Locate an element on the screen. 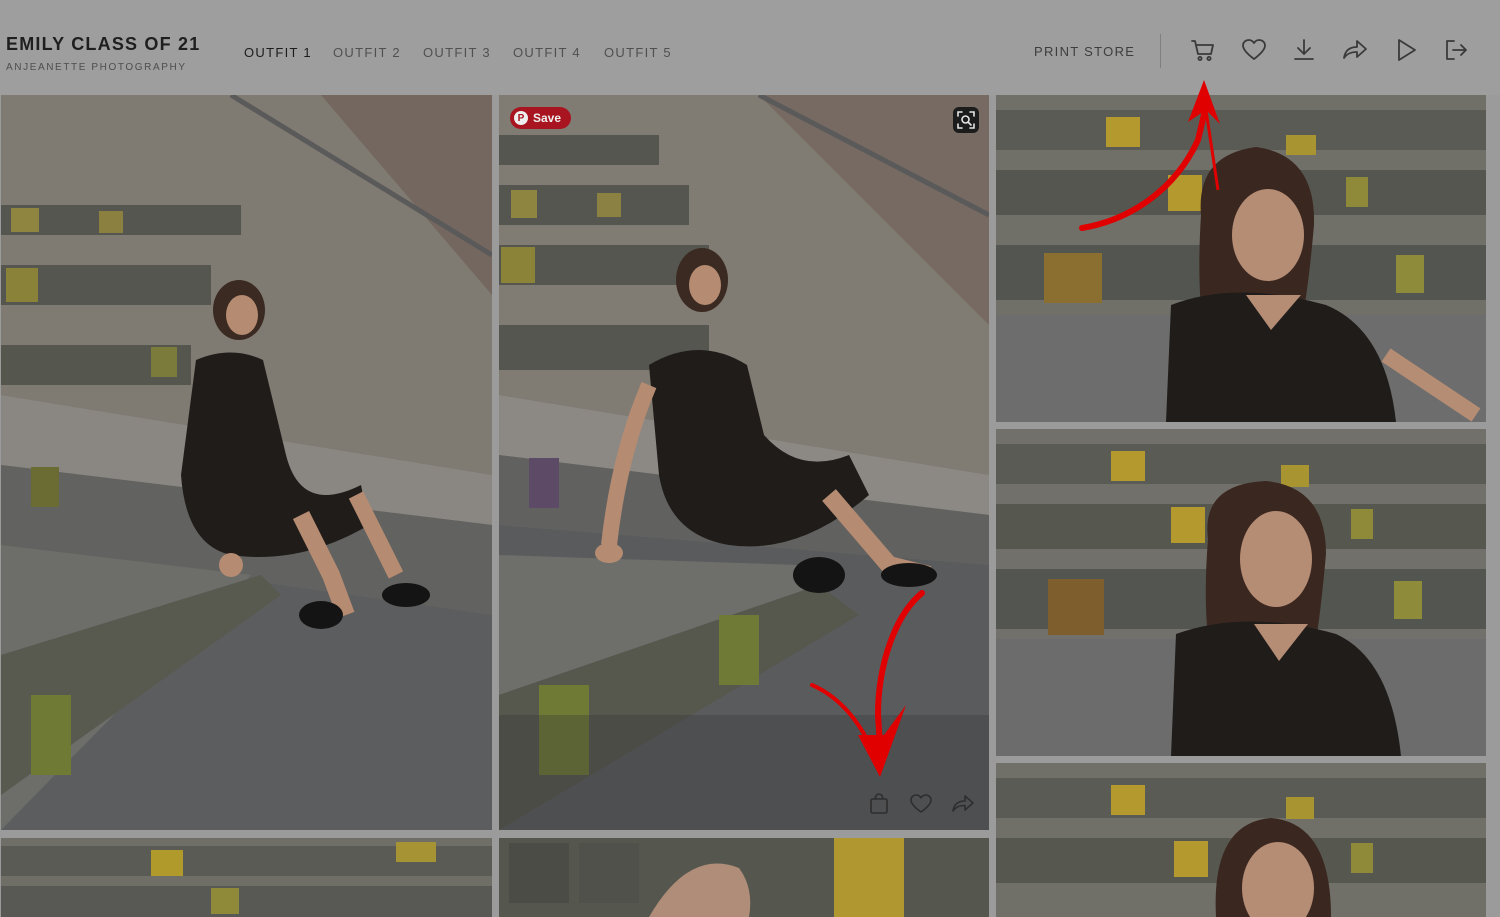  pinterest-save-button: P Save is located at coordinates (541, 118).